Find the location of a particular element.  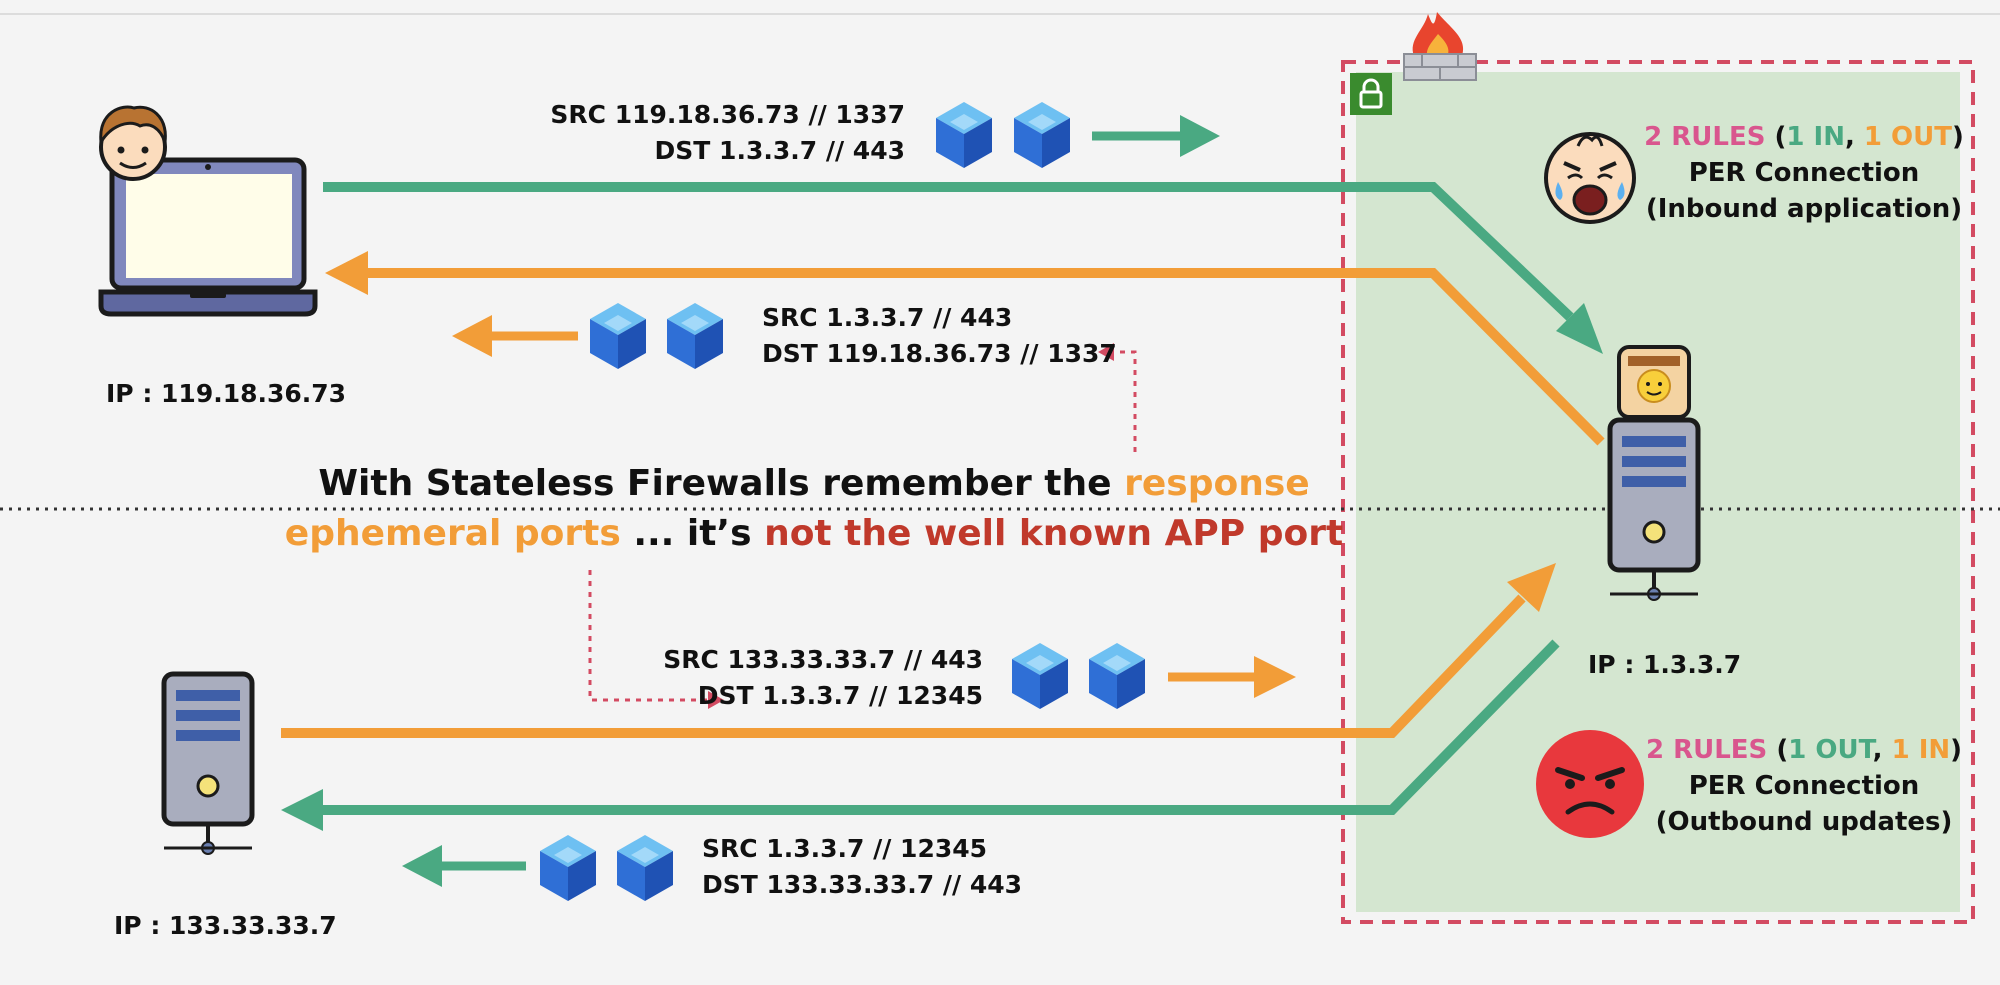

client-response-src: SRC 1.3.3.7 // 443 is located at coordinates (887, 317).